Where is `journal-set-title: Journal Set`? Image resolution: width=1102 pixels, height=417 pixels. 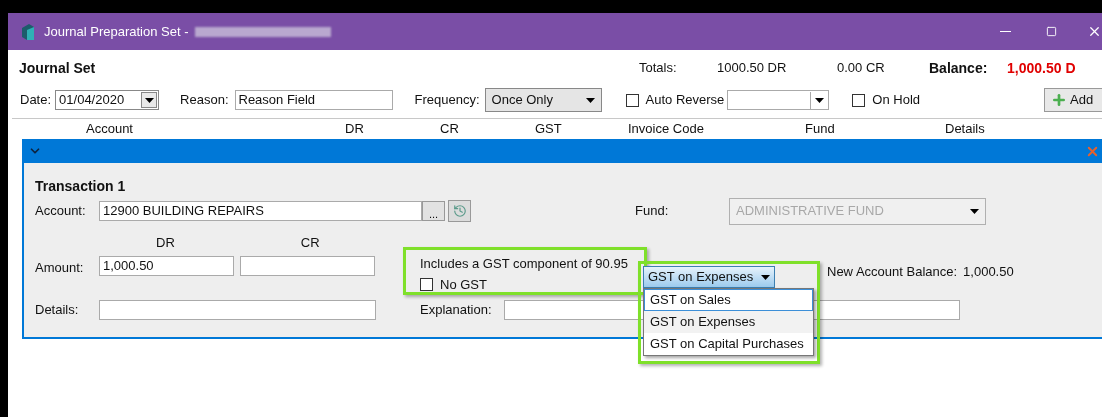 journal-set-title: Journal Set is located at coordinates (58, 68).